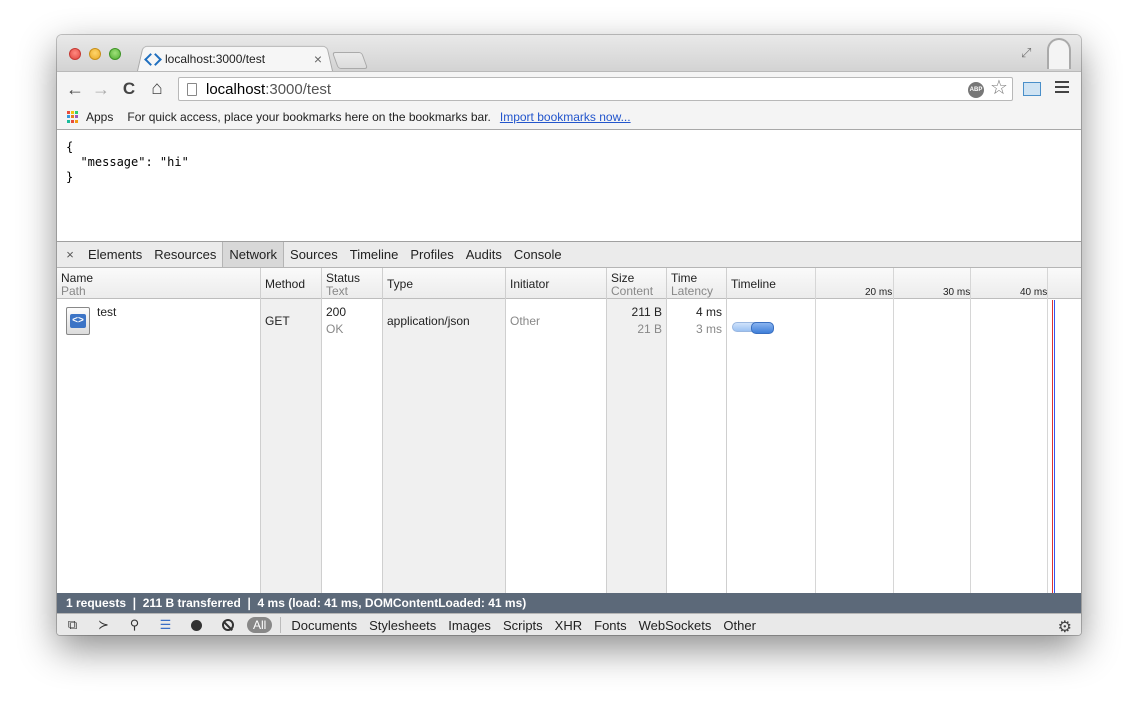 The image size is (1138, 714). Describe the element at coordinates (444, 283) in the screenshot. I see `header-type: Type` at that location.